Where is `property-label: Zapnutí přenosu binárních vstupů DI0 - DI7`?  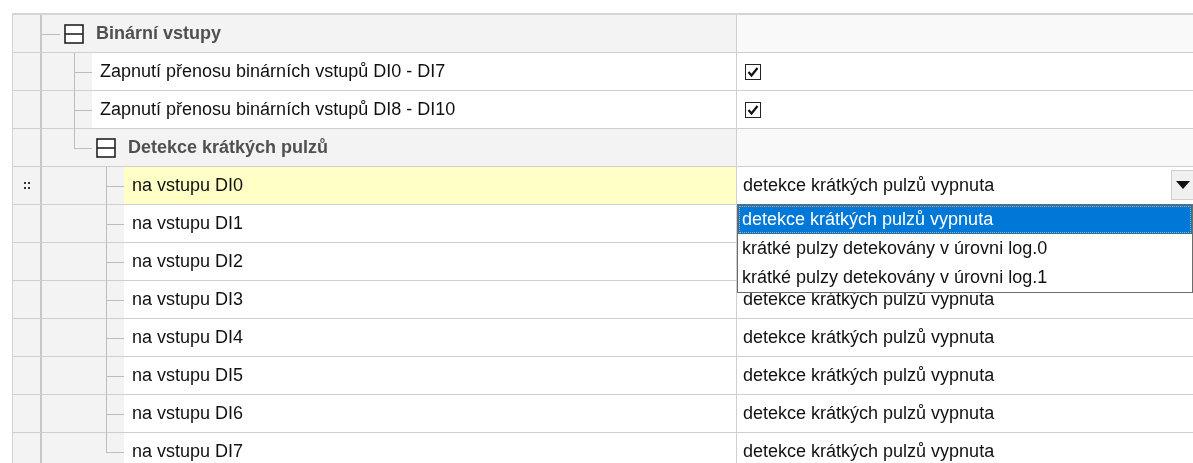
property-label: Zapnutí přenosu binárních vstupů DI0 - DI7 is located at coordinates (273, 71).